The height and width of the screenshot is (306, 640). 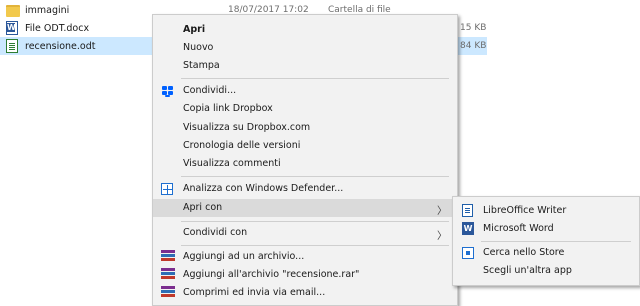 I want to click on dropbox-icon, so click(x=168, y=91).